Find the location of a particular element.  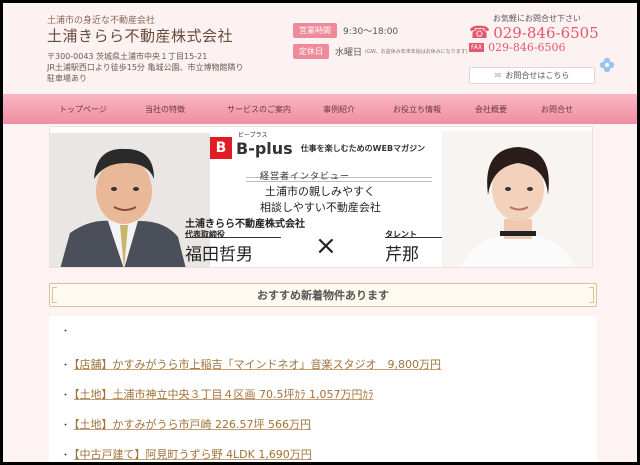

address-line-3: 駐車場あり is located at coordinates (67, 78).